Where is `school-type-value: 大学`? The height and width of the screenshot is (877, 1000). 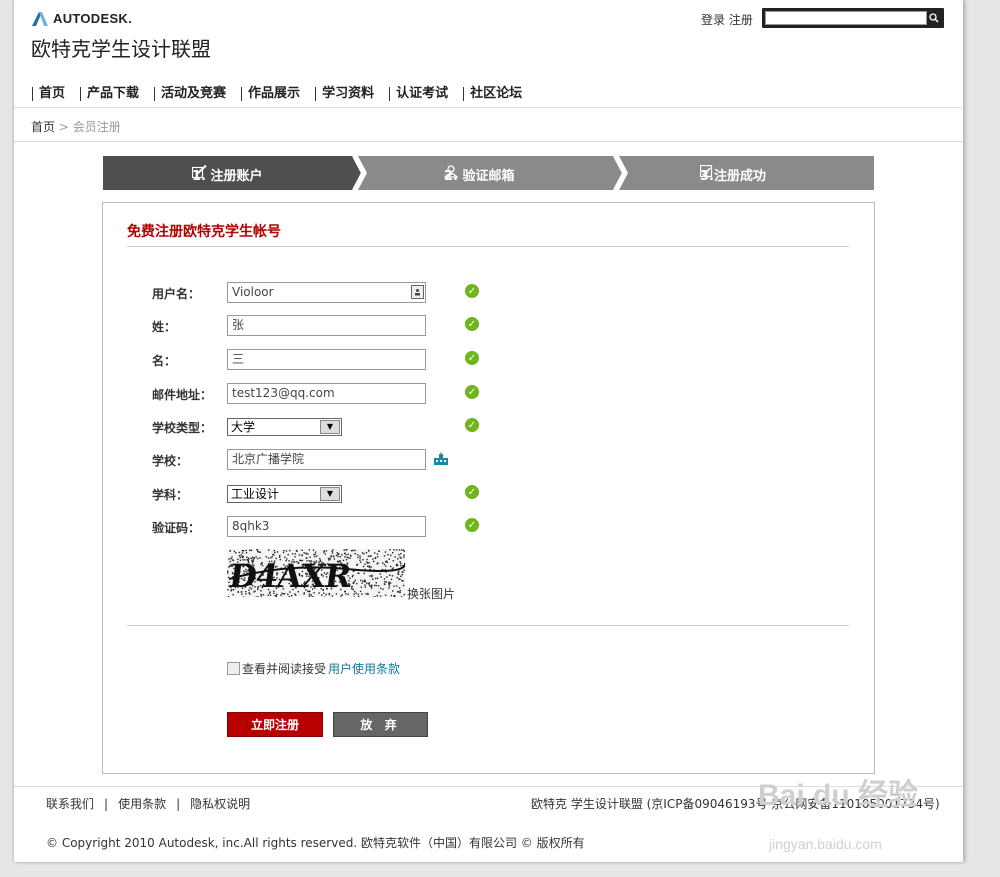 school-type-value: 大学 is located at coordinates (243, 427).